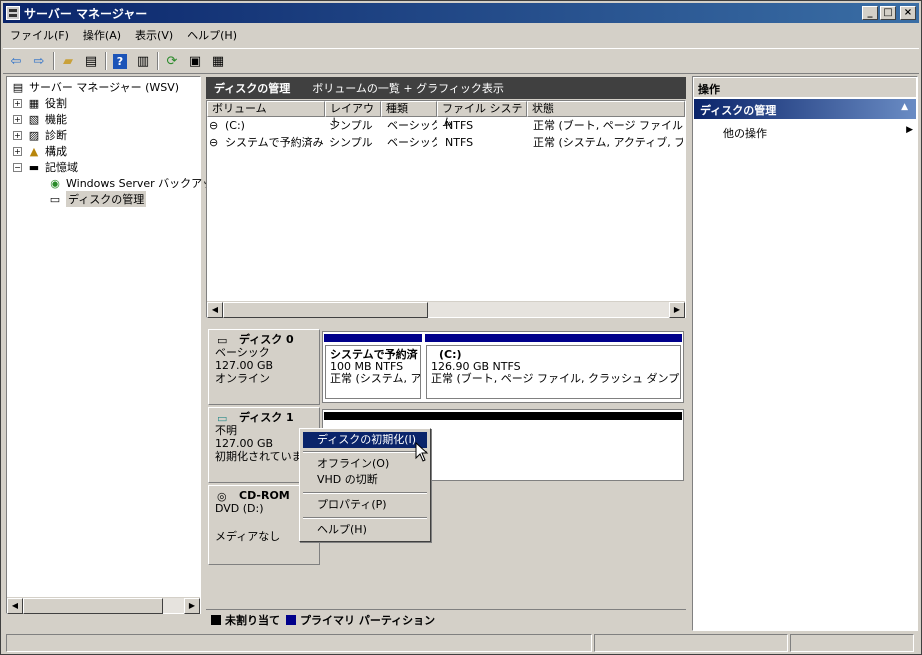  Describe the element at coordinates (691, 643) in the screenshot. I see `status-panel` at that location.